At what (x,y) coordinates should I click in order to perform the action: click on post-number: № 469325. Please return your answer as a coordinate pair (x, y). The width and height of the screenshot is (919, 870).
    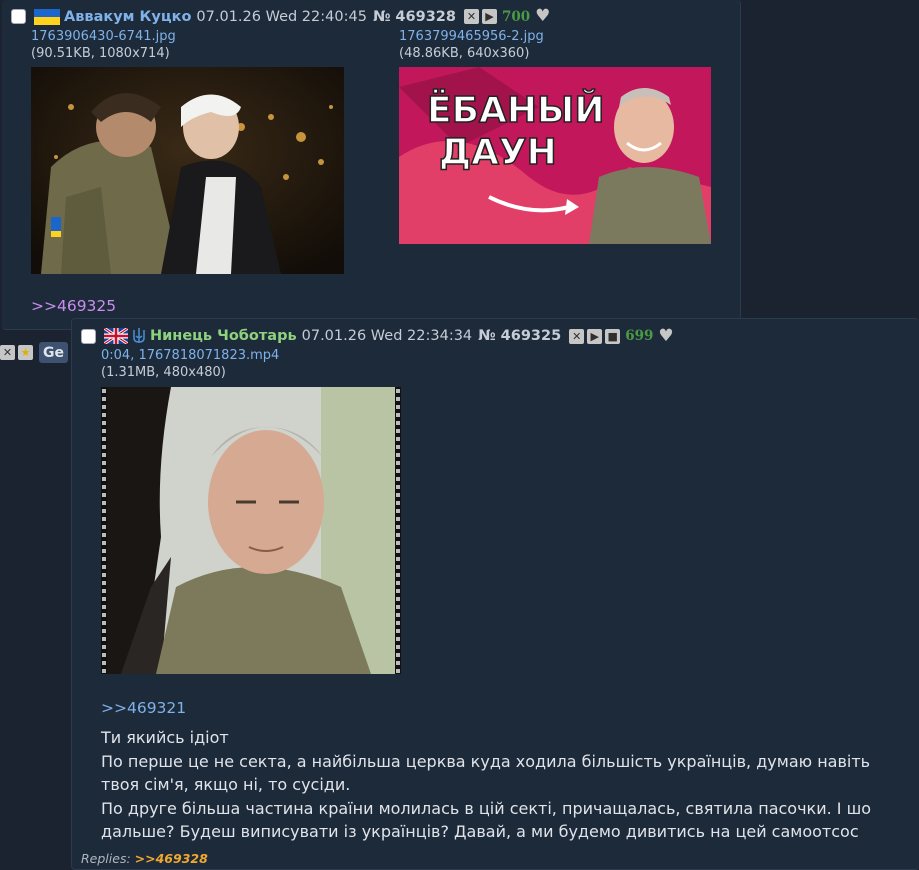
    Looking at the image, I should click on (519, 336).